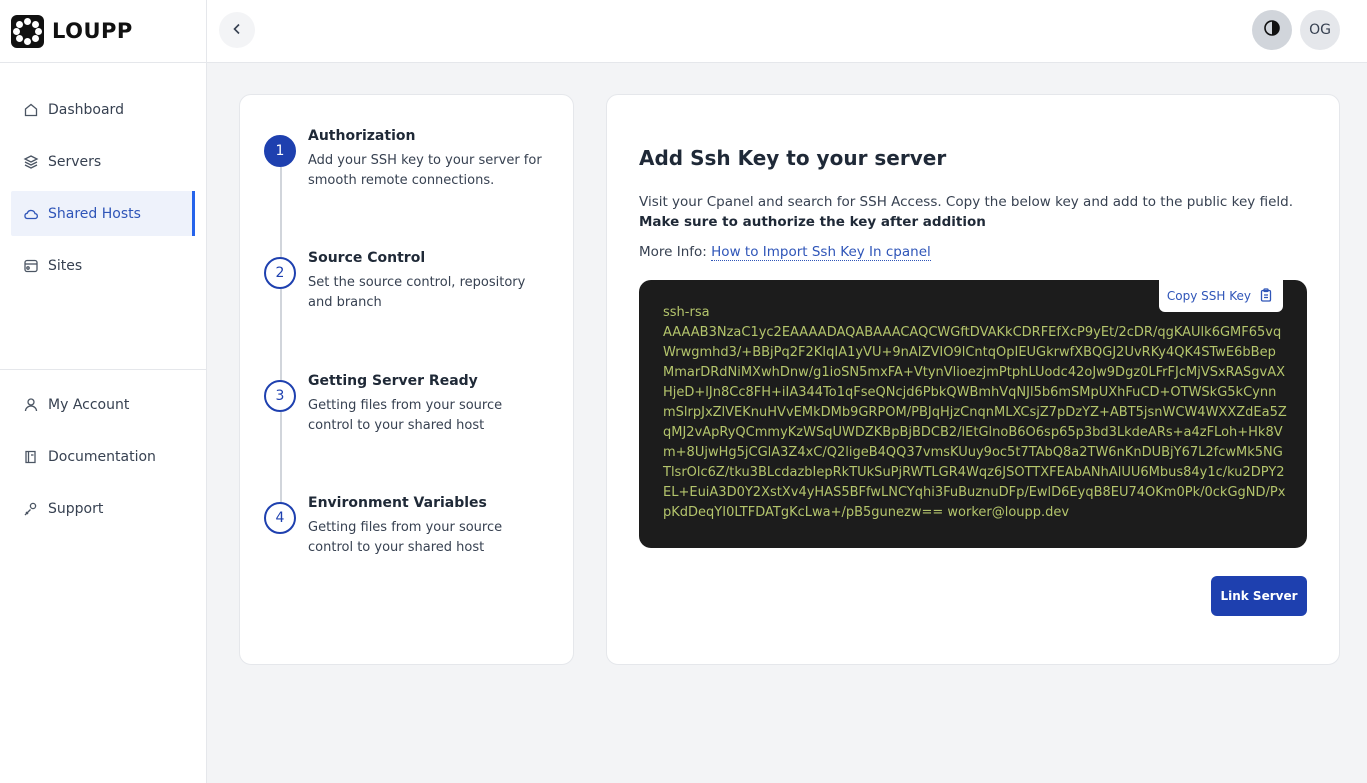 The image size is (1367, 783). What do you see at coordinates (75, 161) in the screenshot?
I see `sidebar-item-label: Servers` at bounding box center [75, 161].